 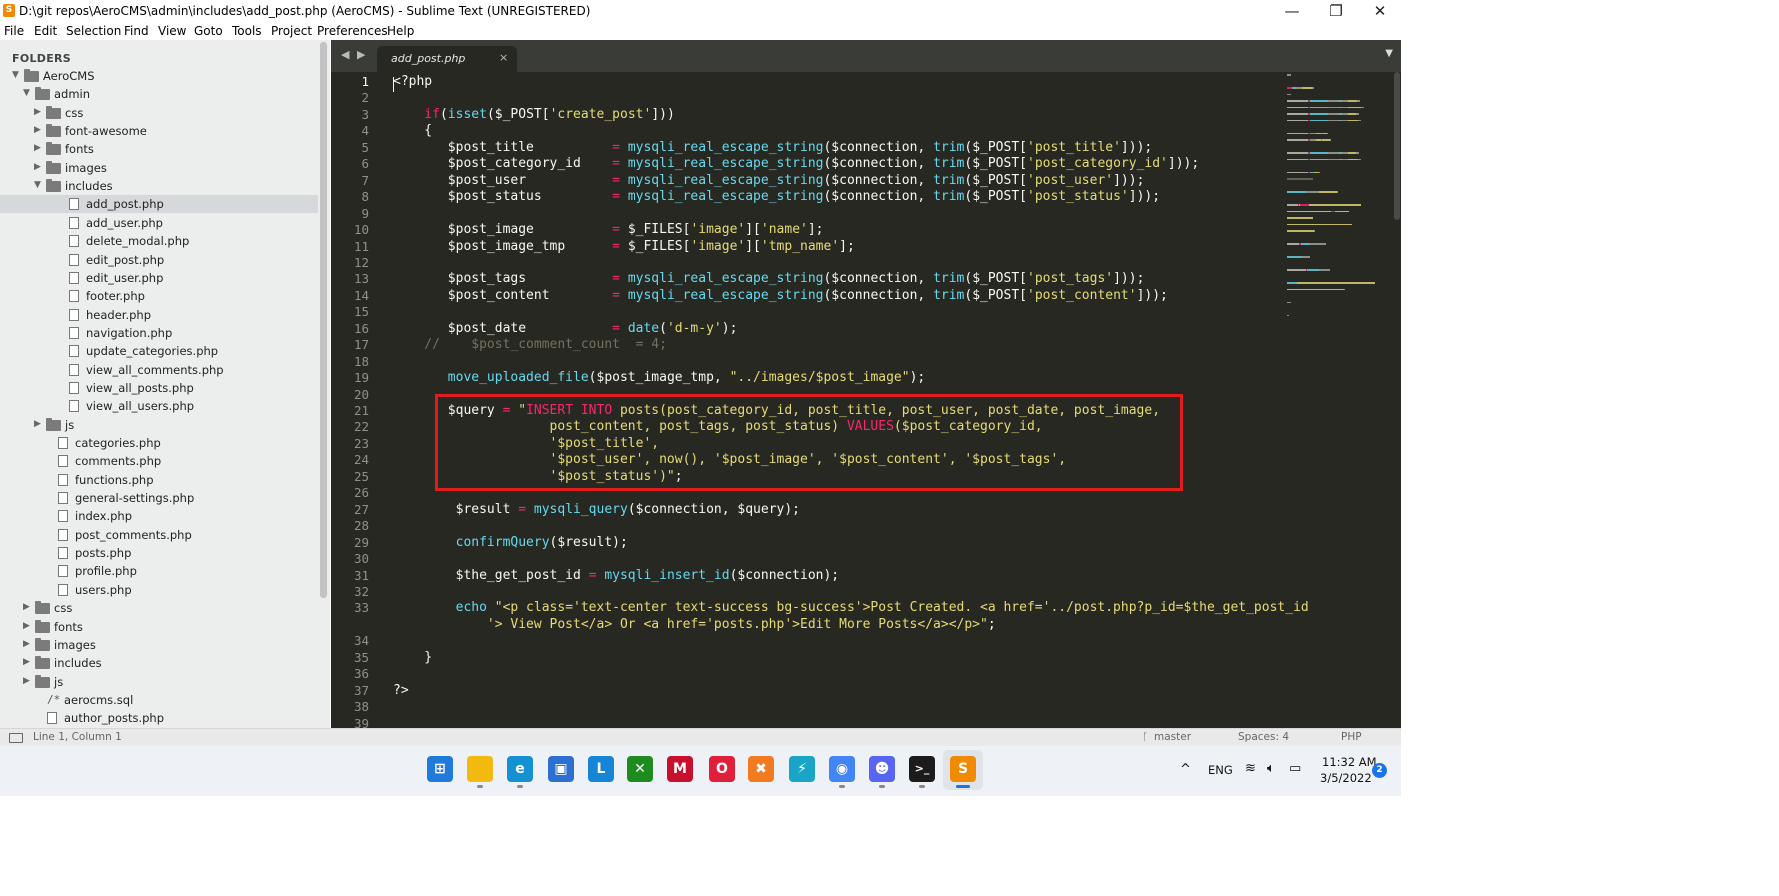 What do you see at coordinates (159, 425) in the screenshot?
I see `folder-item-js: ▶ js` at bounding box center [159, 425].